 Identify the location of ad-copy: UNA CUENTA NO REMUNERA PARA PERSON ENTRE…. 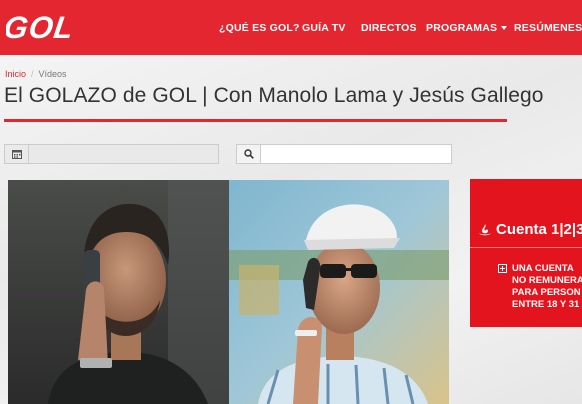
(547, 286).